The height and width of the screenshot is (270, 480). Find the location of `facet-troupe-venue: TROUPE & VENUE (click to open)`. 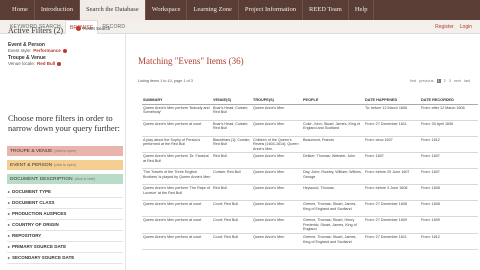

facet-troupe-venue: TROUPE & VENUE (click to open) is located at coordinates (65, 151).